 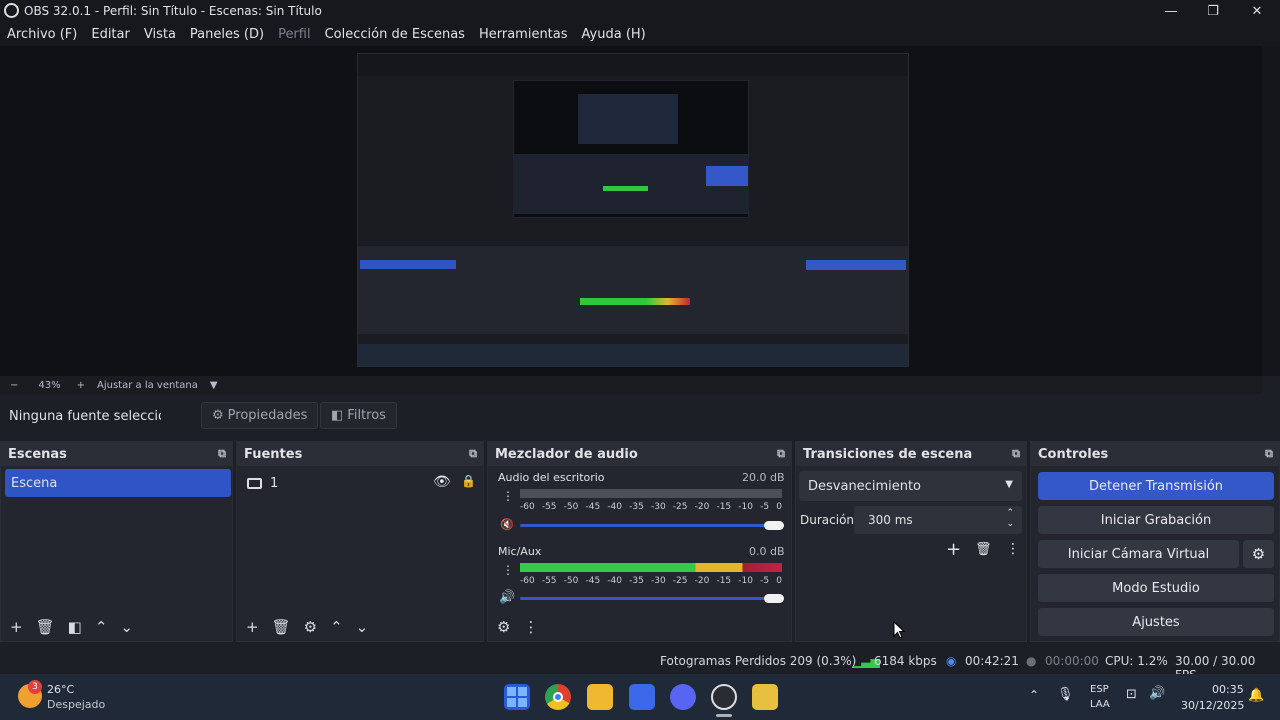 What do you see at coordinates (227, 34) in the screenshot?
I see `menu-paneles: Paneles (D)` at bounding box center [227, 34].